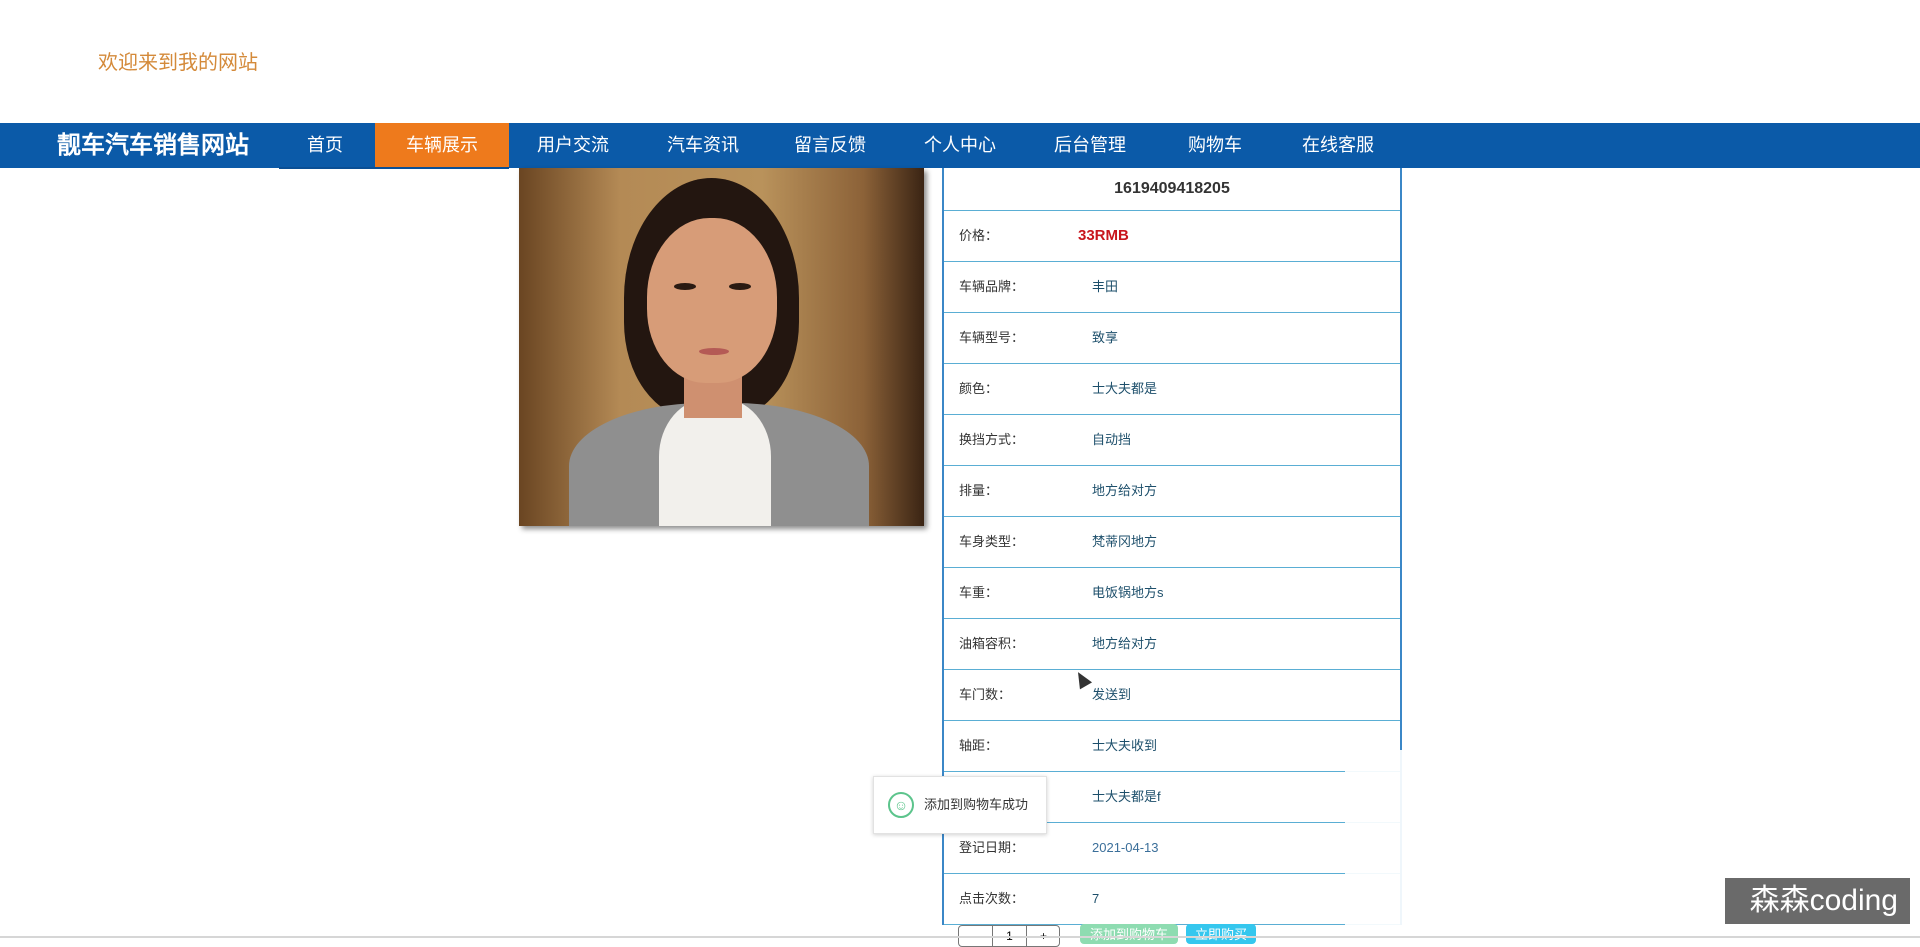 This screenshot has width=1920, height=947. I want to click on nav-item-vehicles: 车辆展示, so click(442, 145).